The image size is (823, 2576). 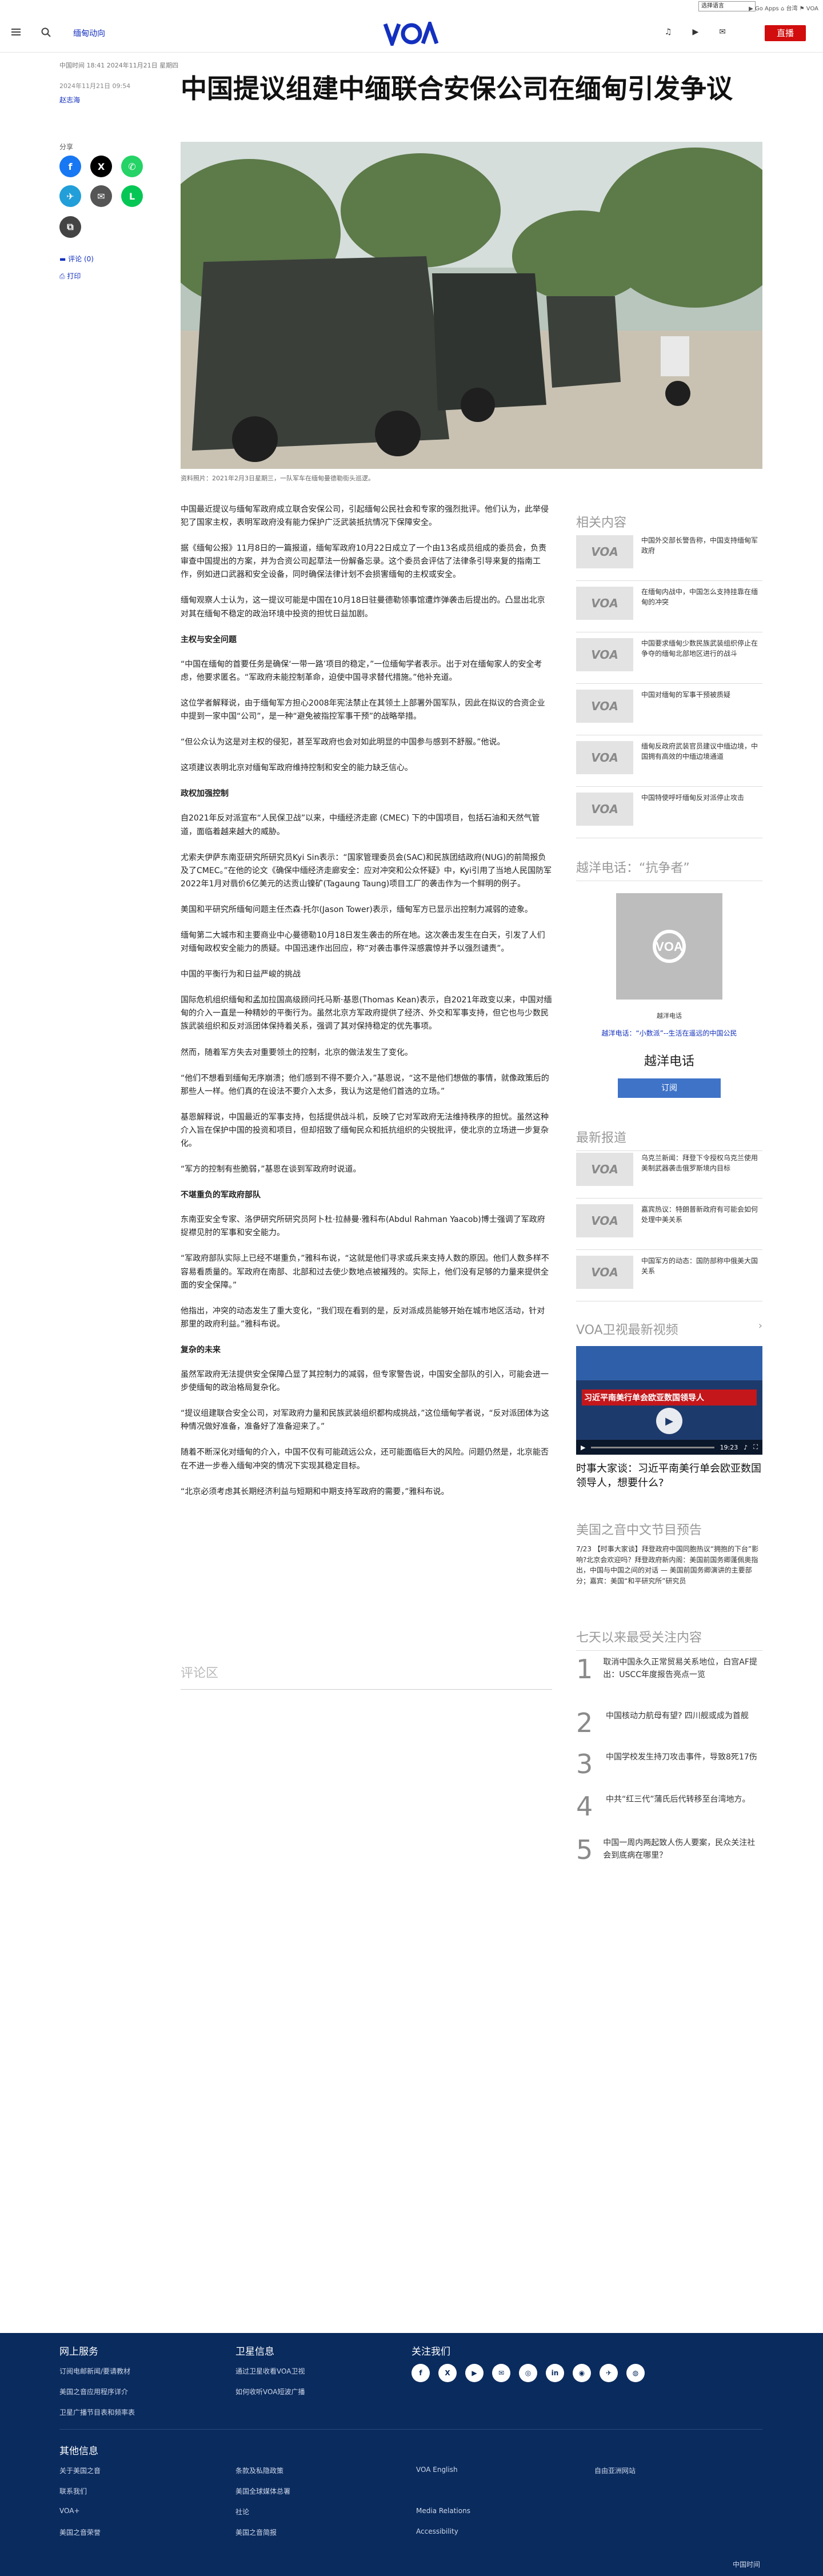 I want to click on language-select: 选择语言, so click(x=727, y=6).